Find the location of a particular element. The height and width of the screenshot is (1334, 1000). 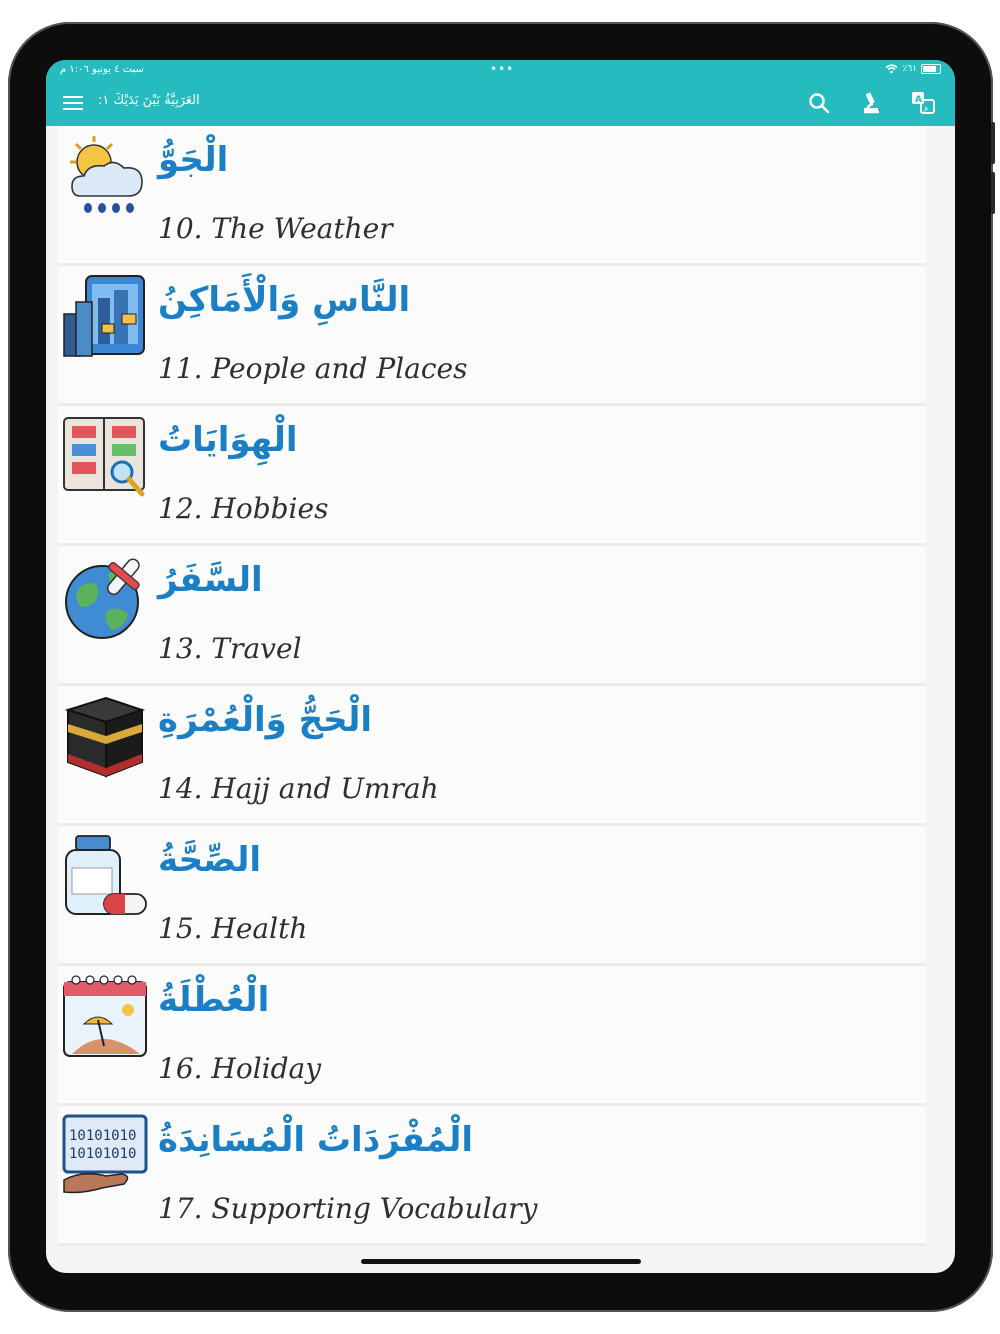

battery-percent: ٪٦١ is located at coordinates (909, 69).